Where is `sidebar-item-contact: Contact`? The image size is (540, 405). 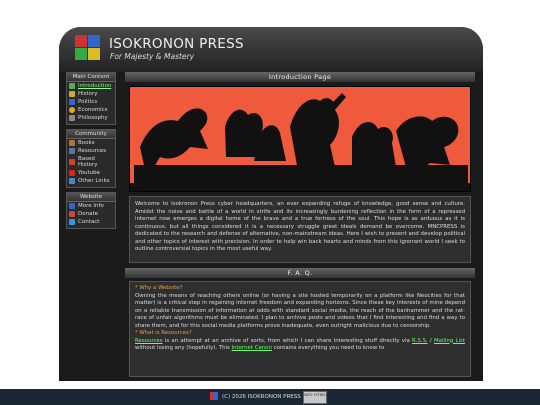
sidebar-item-contact: Contact is located at coordinates (91, 222).